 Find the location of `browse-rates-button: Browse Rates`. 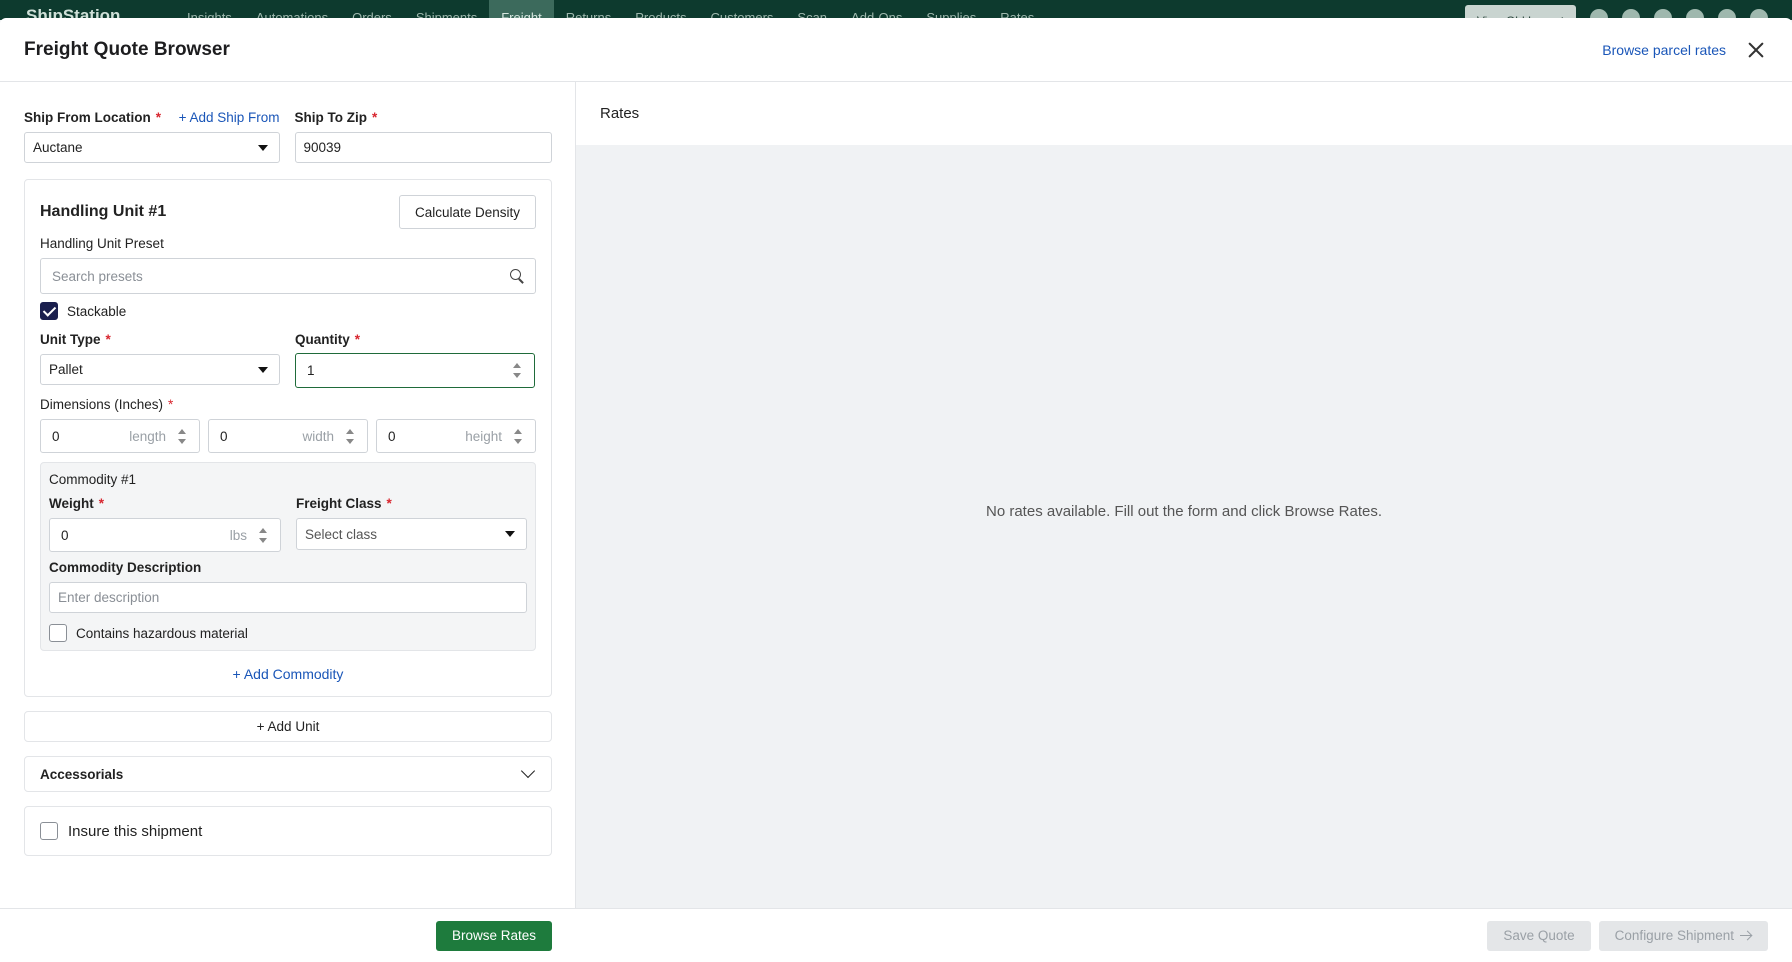

browse-rates-button: Browse Rates is located at coordinates (493, 935).